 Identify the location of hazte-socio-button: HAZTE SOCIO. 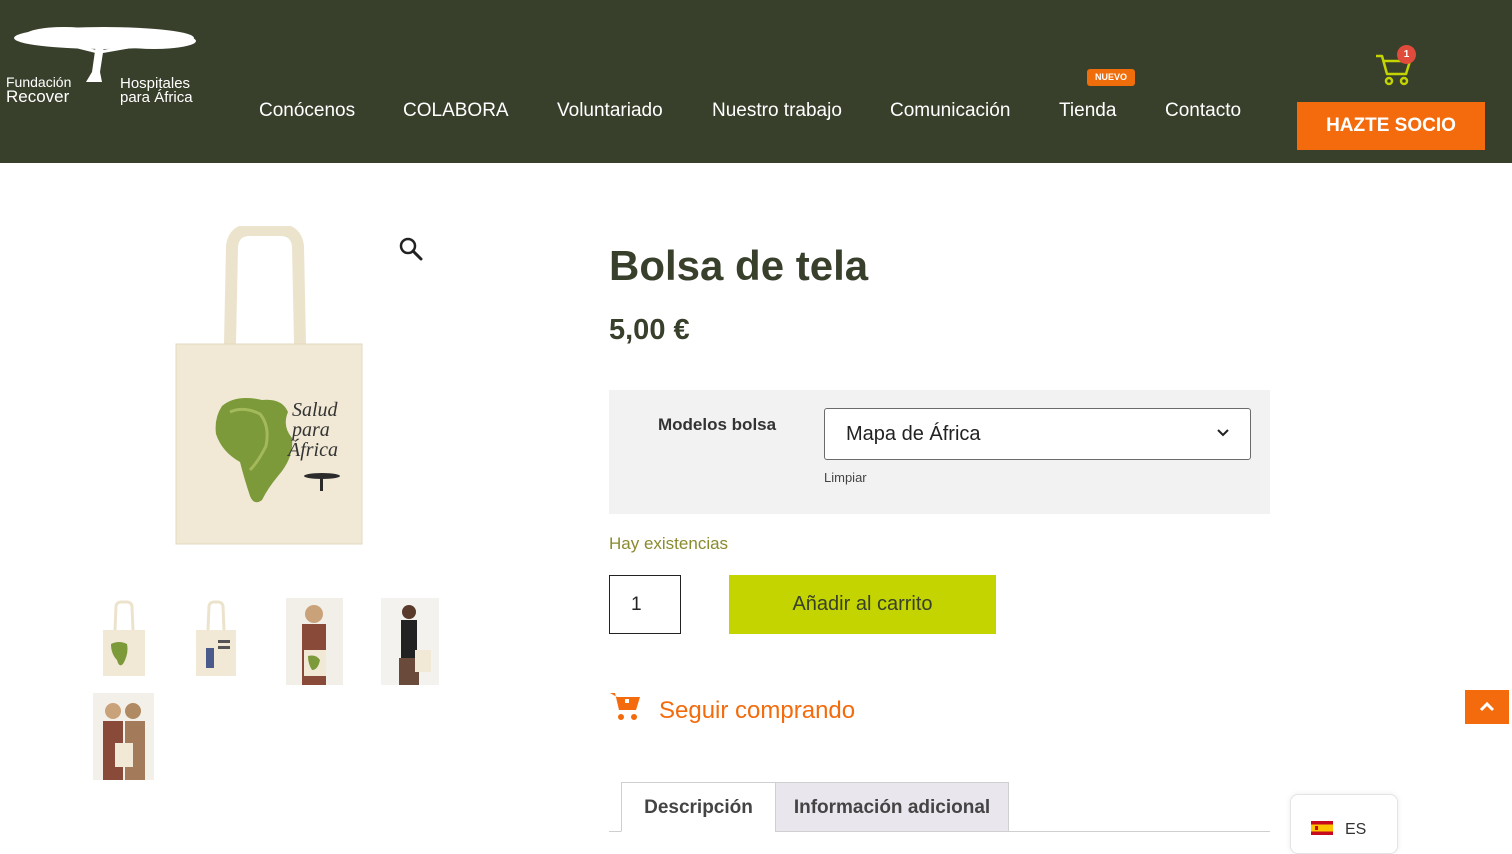
(1391, 126).